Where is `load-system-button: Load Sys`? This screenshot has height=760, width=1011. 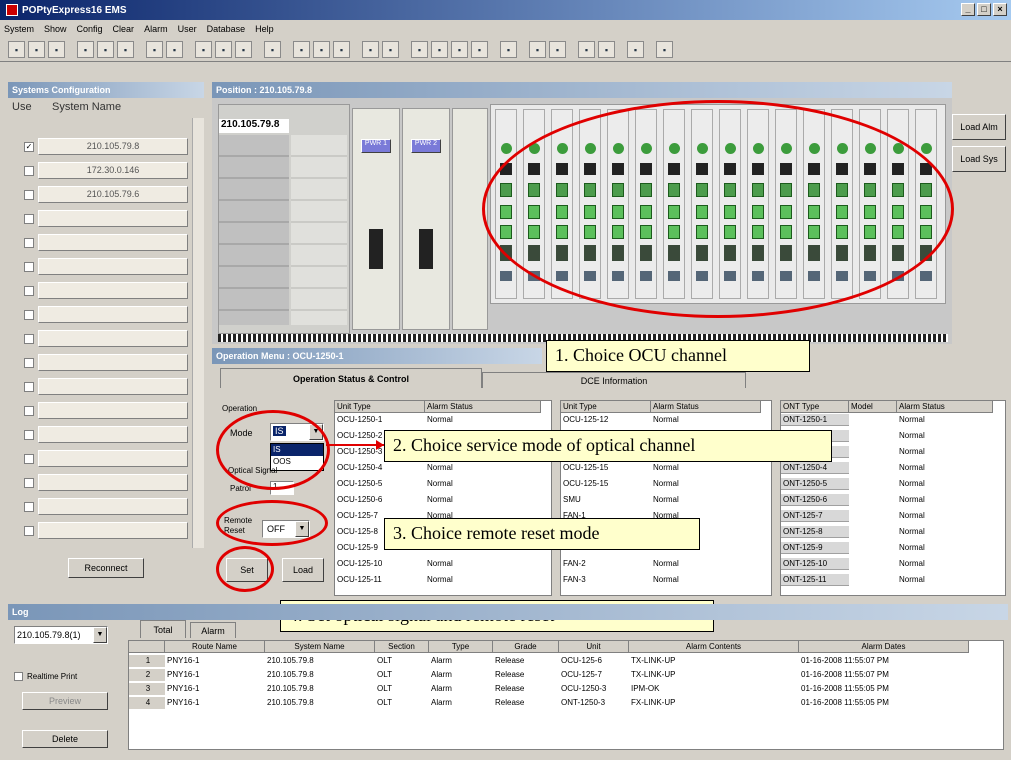
load-system-button: Load Sys is located at coordinates (979, 159).